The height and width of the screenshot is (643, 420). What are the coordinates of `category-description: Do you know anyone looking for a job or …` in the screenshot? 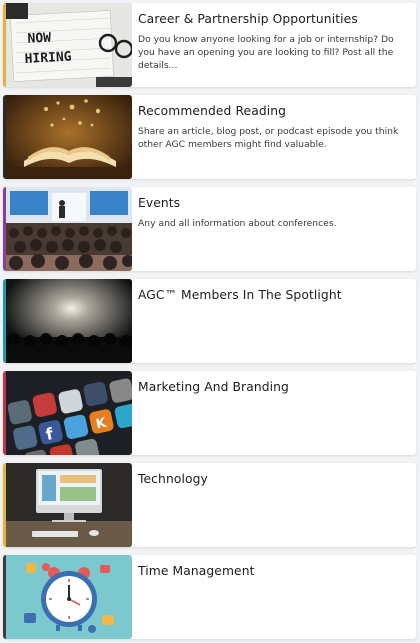 It's located at (266, 52).